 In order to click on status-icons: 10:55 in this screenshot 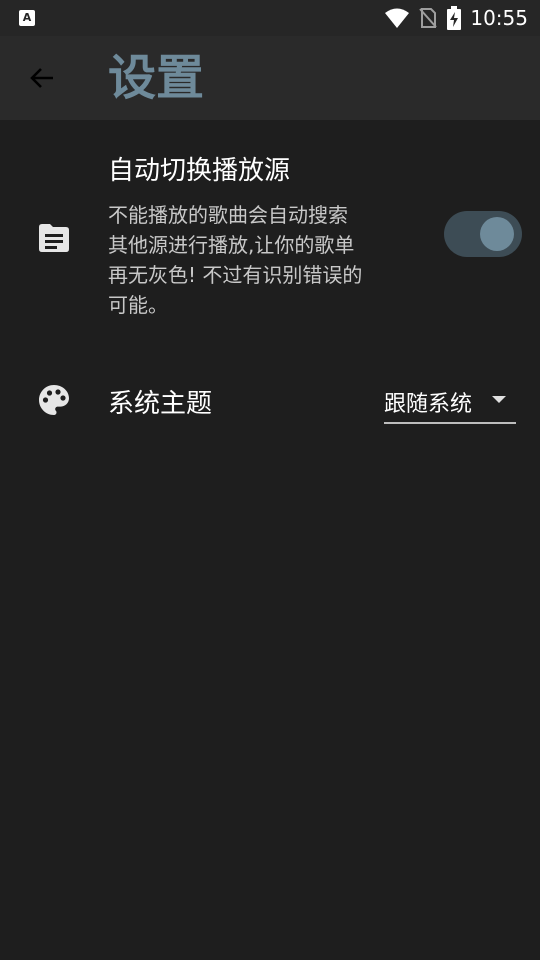, I will do `click(456, 18)`.